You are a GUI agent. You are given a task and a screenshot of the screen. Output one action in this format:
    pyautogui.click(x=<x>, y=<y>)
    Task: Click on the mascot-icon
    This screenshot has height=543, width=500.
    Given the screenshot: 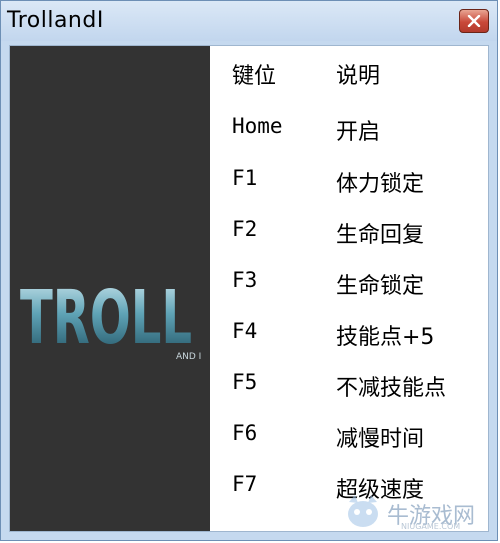 What is the action you would take?
    pyautogui.click(x=363, y=511)
    